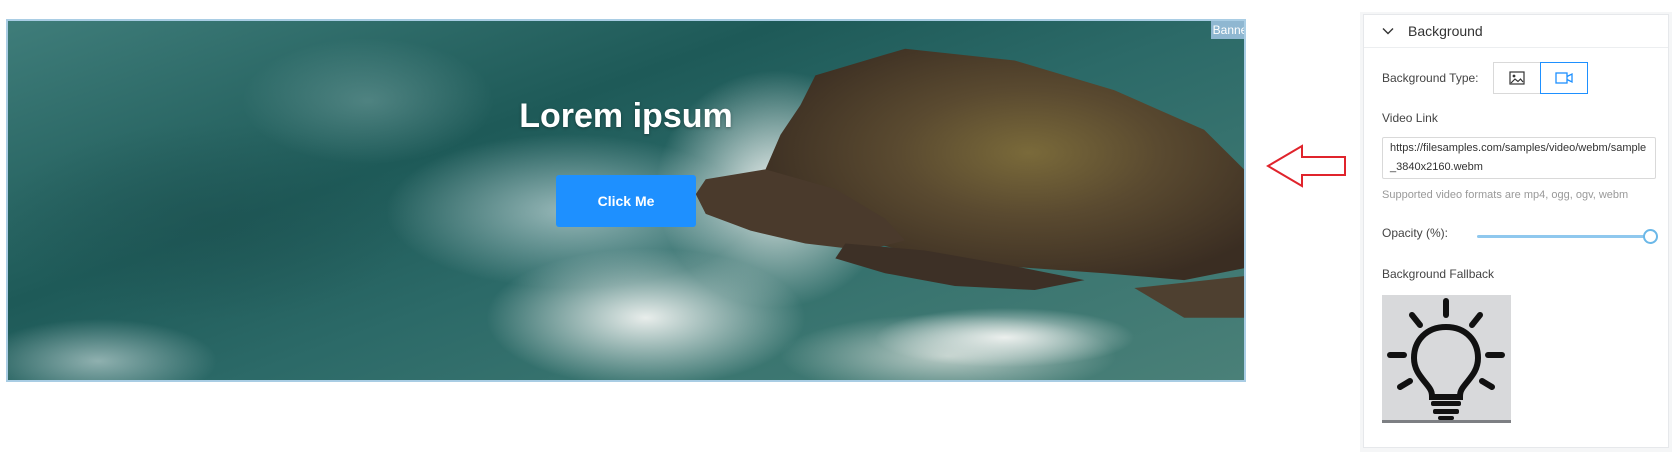 The image size is (1676, 455). I want to click on video-link-label: Video Link, so click(1410, 118).